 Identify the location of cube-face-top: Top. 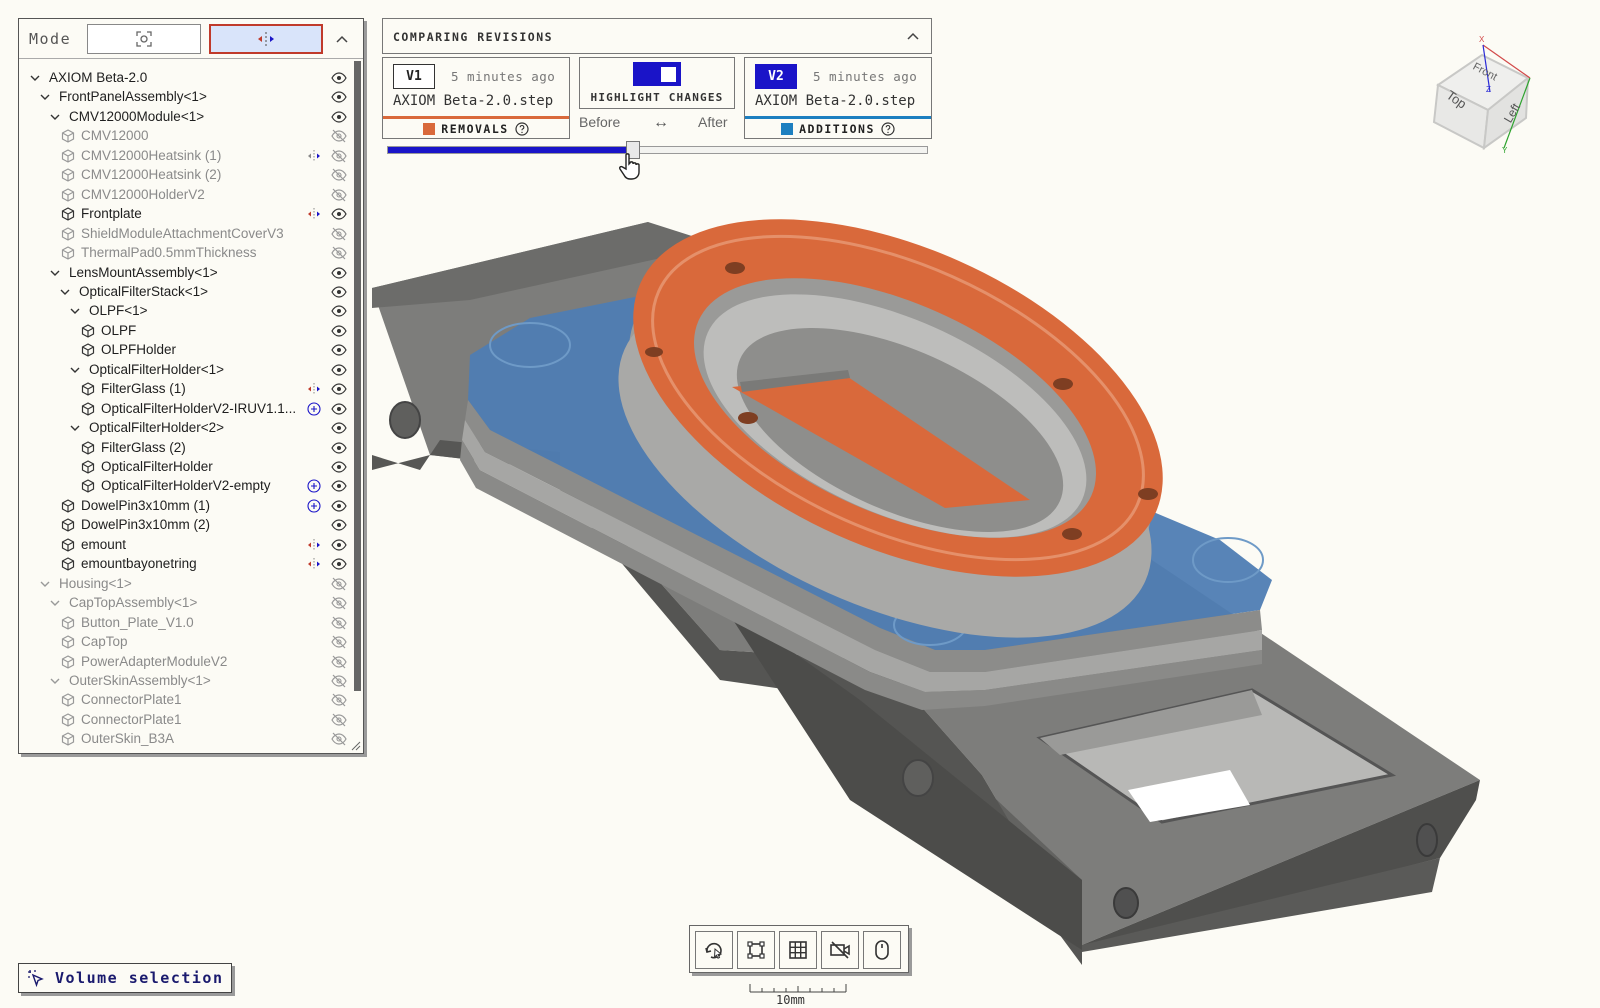
(1457, 99).